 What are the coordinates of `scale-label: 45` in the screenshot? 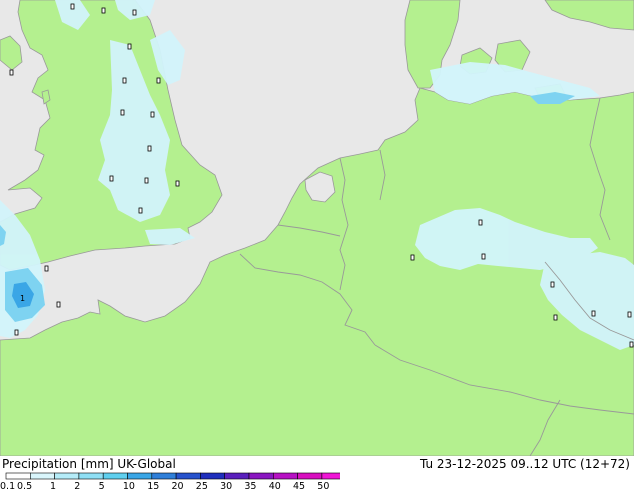 It's located at (299, 485).